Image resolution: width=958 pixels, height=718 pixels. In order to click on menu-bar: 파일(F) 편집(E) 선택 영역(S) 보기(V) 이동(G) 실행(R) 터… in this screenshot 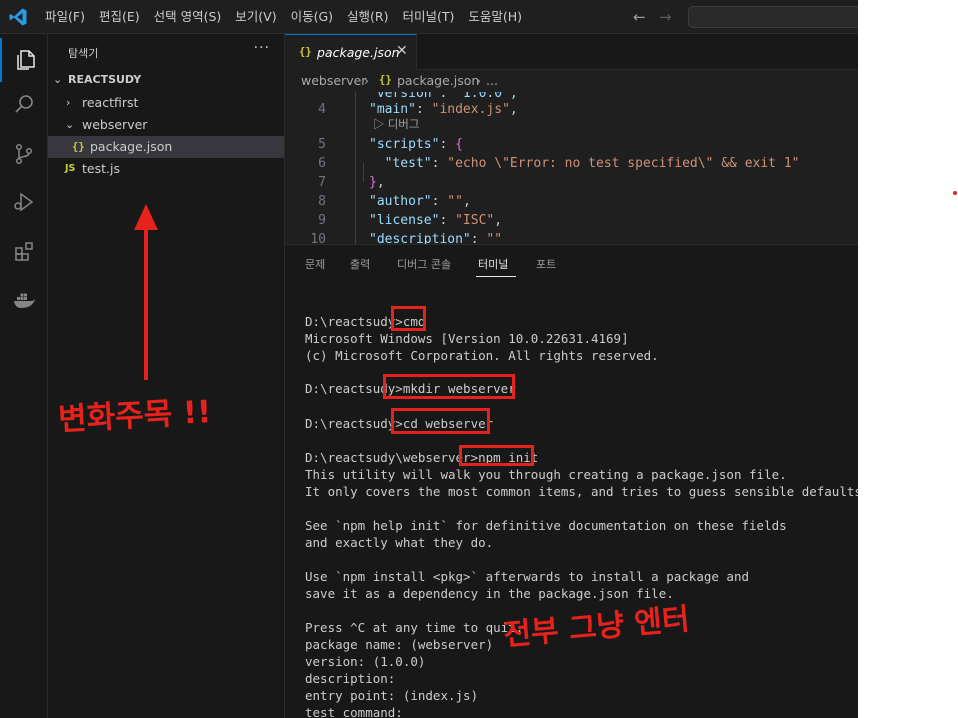, I will do `click(283, 17)`.